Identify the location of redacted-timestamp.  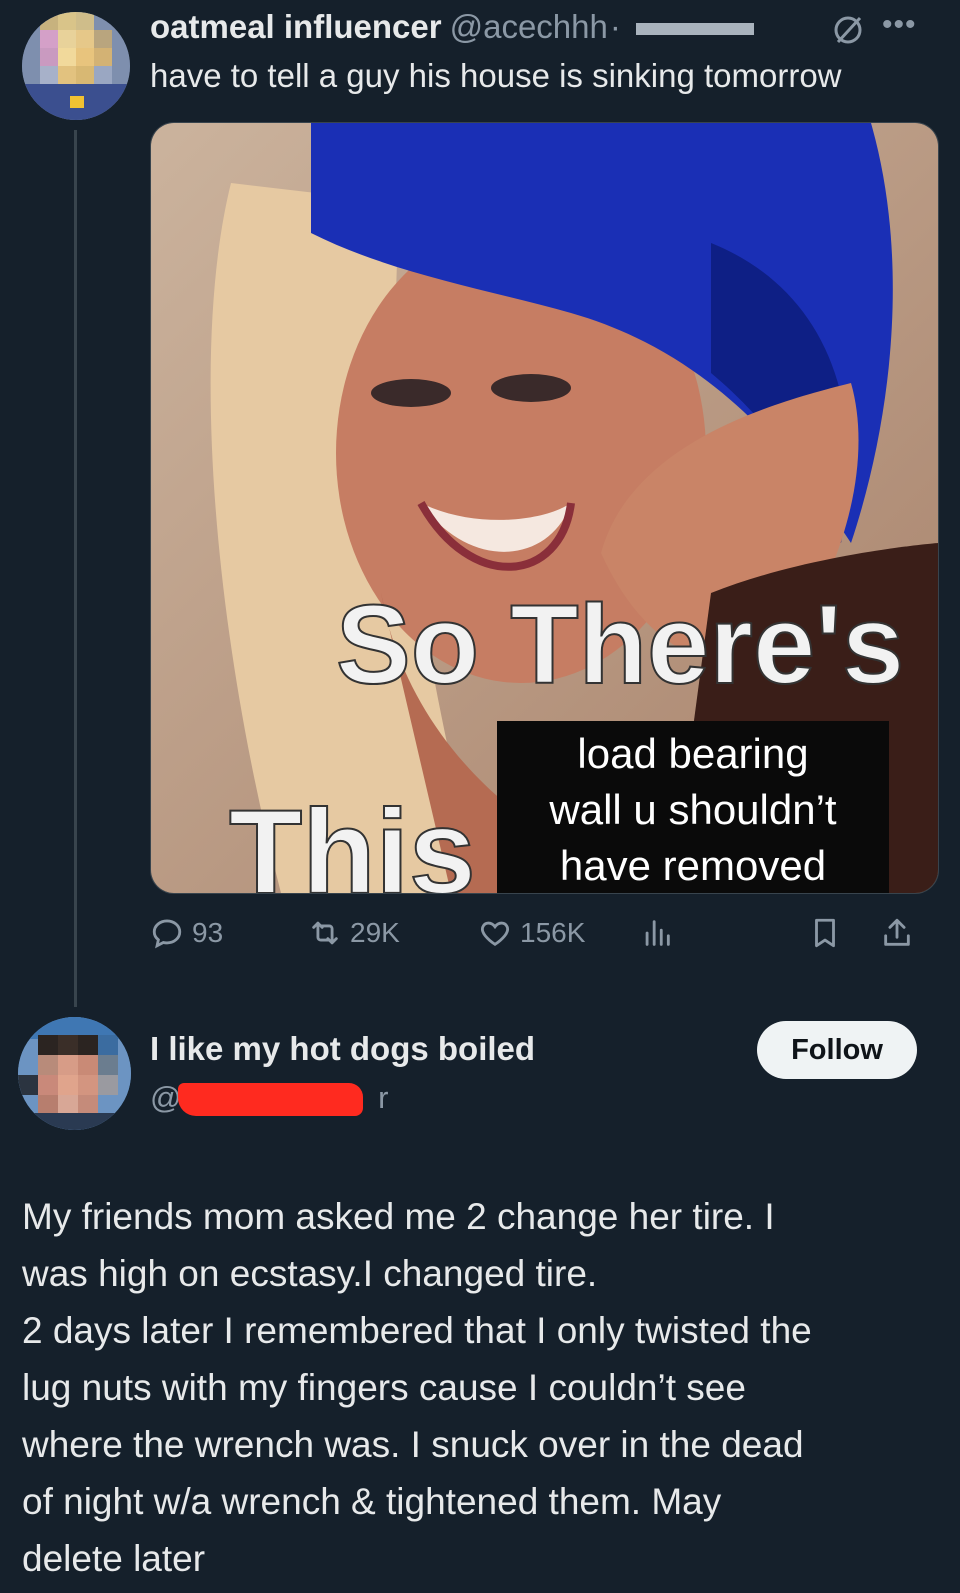
(695, 29).